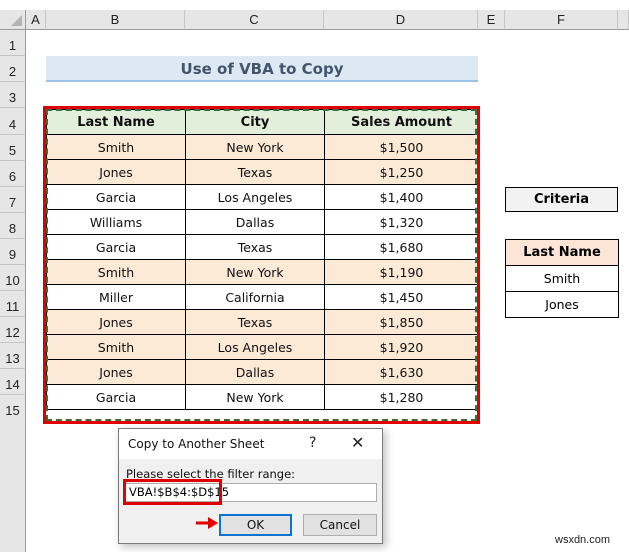  What do you see at coordinates (116, 297) in the screenshot?
I see `cell-last-name: Miller` at bounding box center [116, 297].